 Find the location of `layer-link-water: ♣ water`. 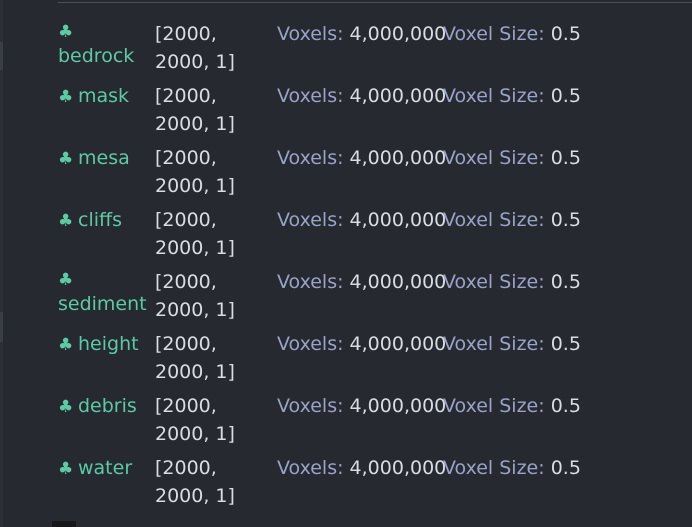

layer-link-water: ♣ water is located at coordinates (106, 468).